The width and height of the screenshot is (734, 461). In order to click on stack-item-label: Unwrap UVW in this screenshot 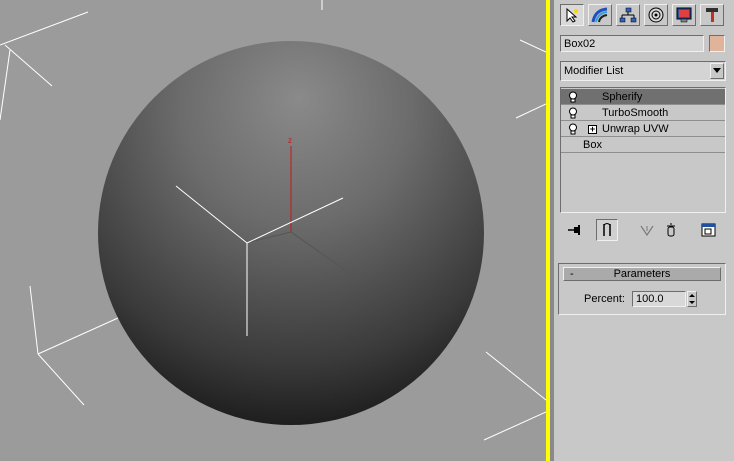, I will do `click(635, 129)`.